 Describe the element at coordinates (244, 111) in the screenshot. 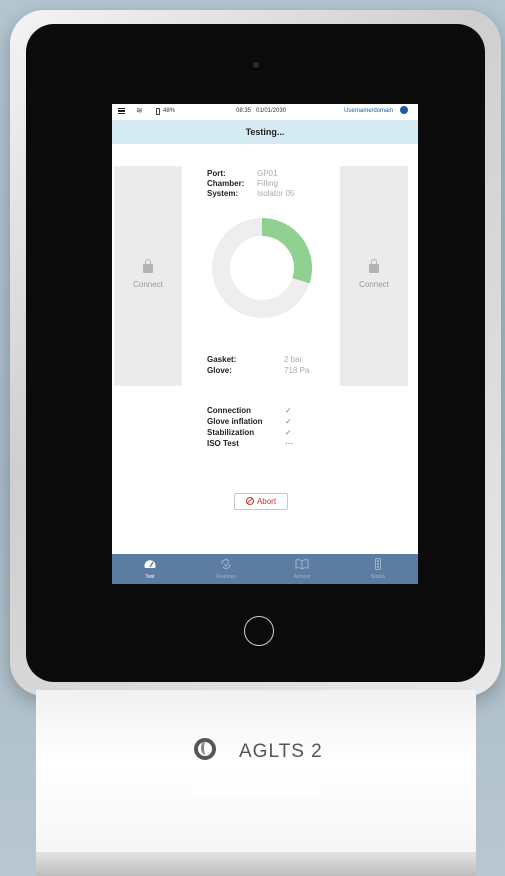

I see `clock-time: 08:35` at that location.